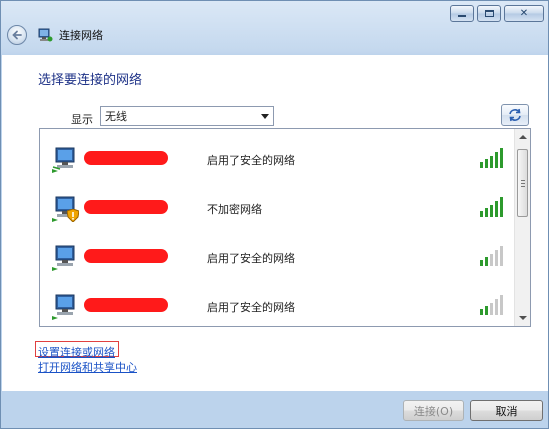 This screenshot has height=429, width=549. What do you see at coordinates (187, 116) in the screenshot?
I see `network-type-select: 无线` at bounding box center [187, 116].